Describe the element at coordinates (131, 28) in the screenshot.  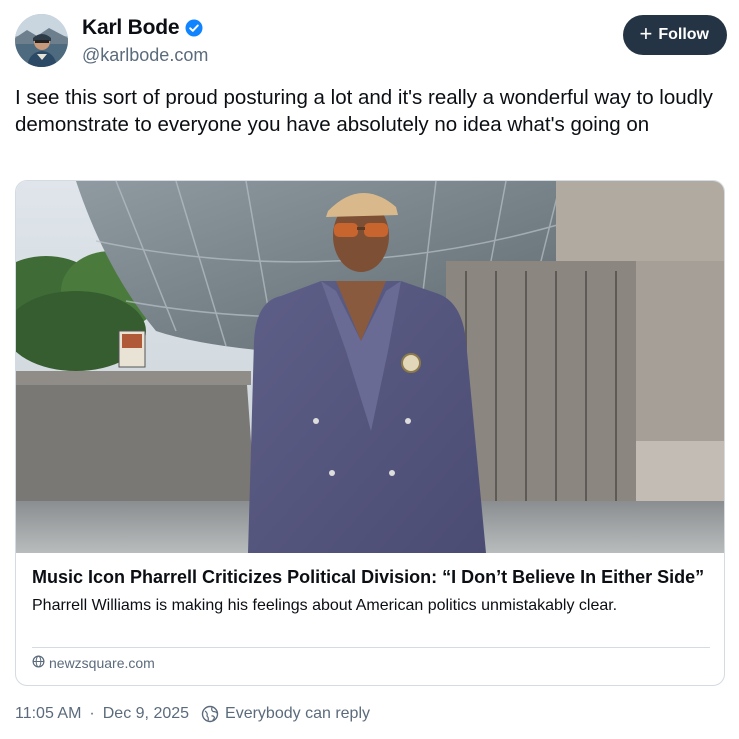
I see `display-name: Karl Bode` at that location.